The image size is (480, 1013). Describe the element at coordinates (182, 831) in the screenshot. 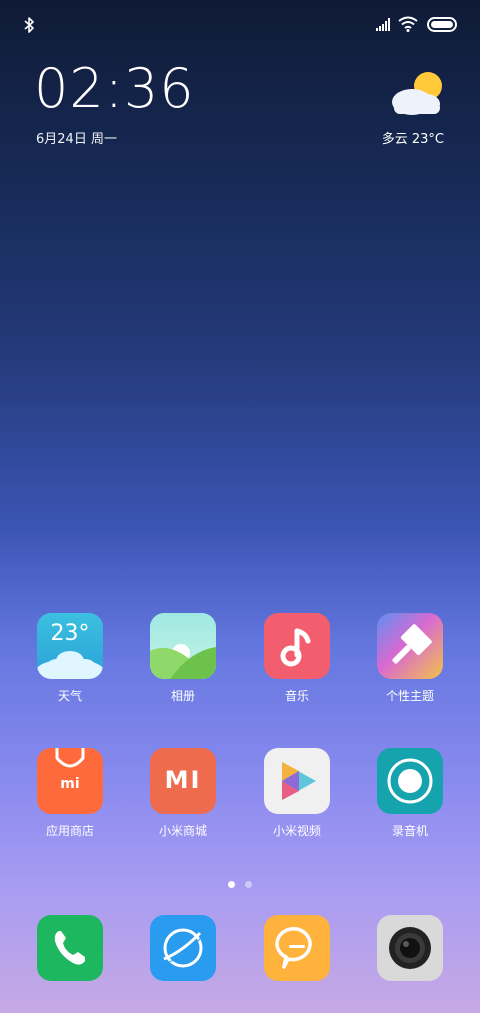

I see `app-label: 小米商城` at that location.